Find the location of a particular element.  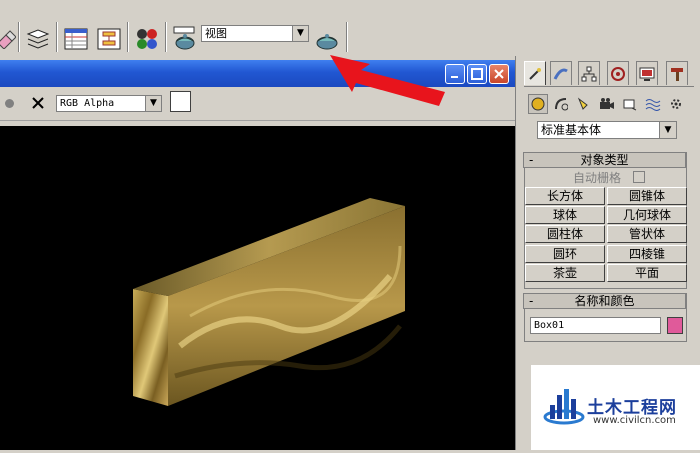

object-color-swatch is located at coordinates (675, 325).